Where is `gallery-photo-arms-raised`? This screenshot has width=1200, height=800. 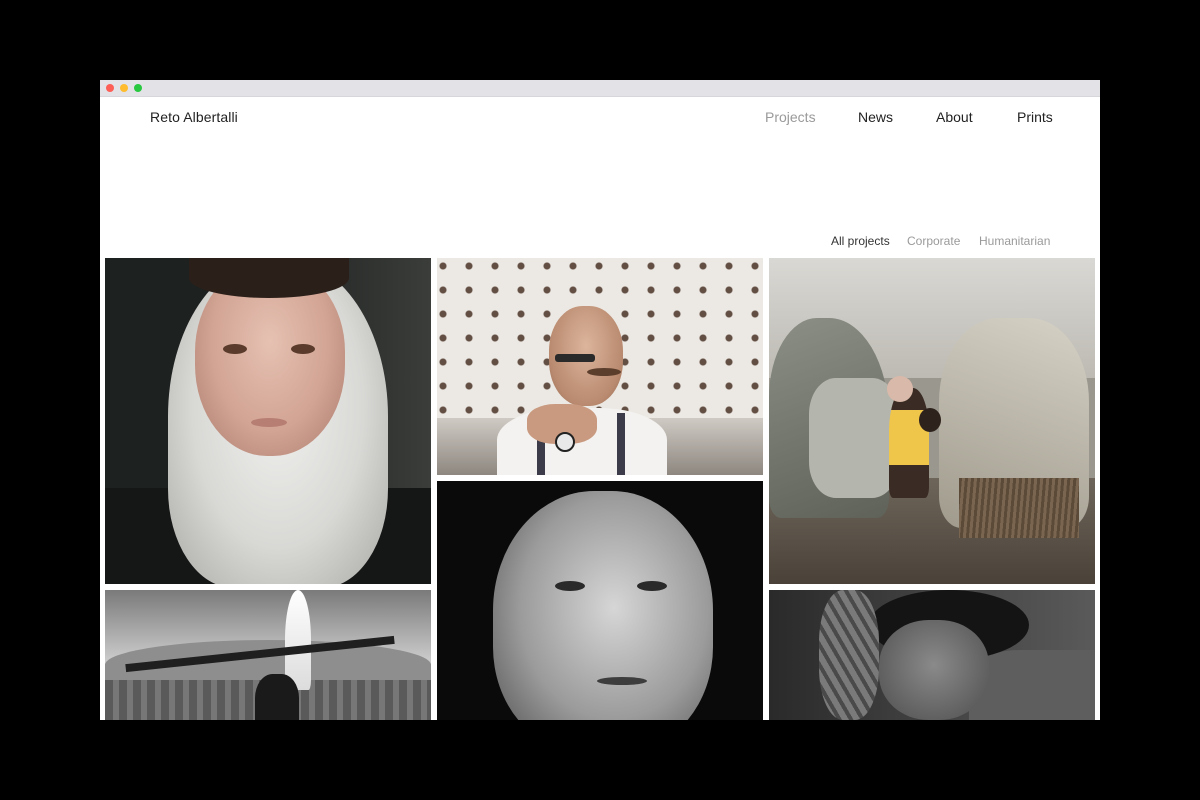 gallery-photo-arms-raised is located at coordinates (268, 655).